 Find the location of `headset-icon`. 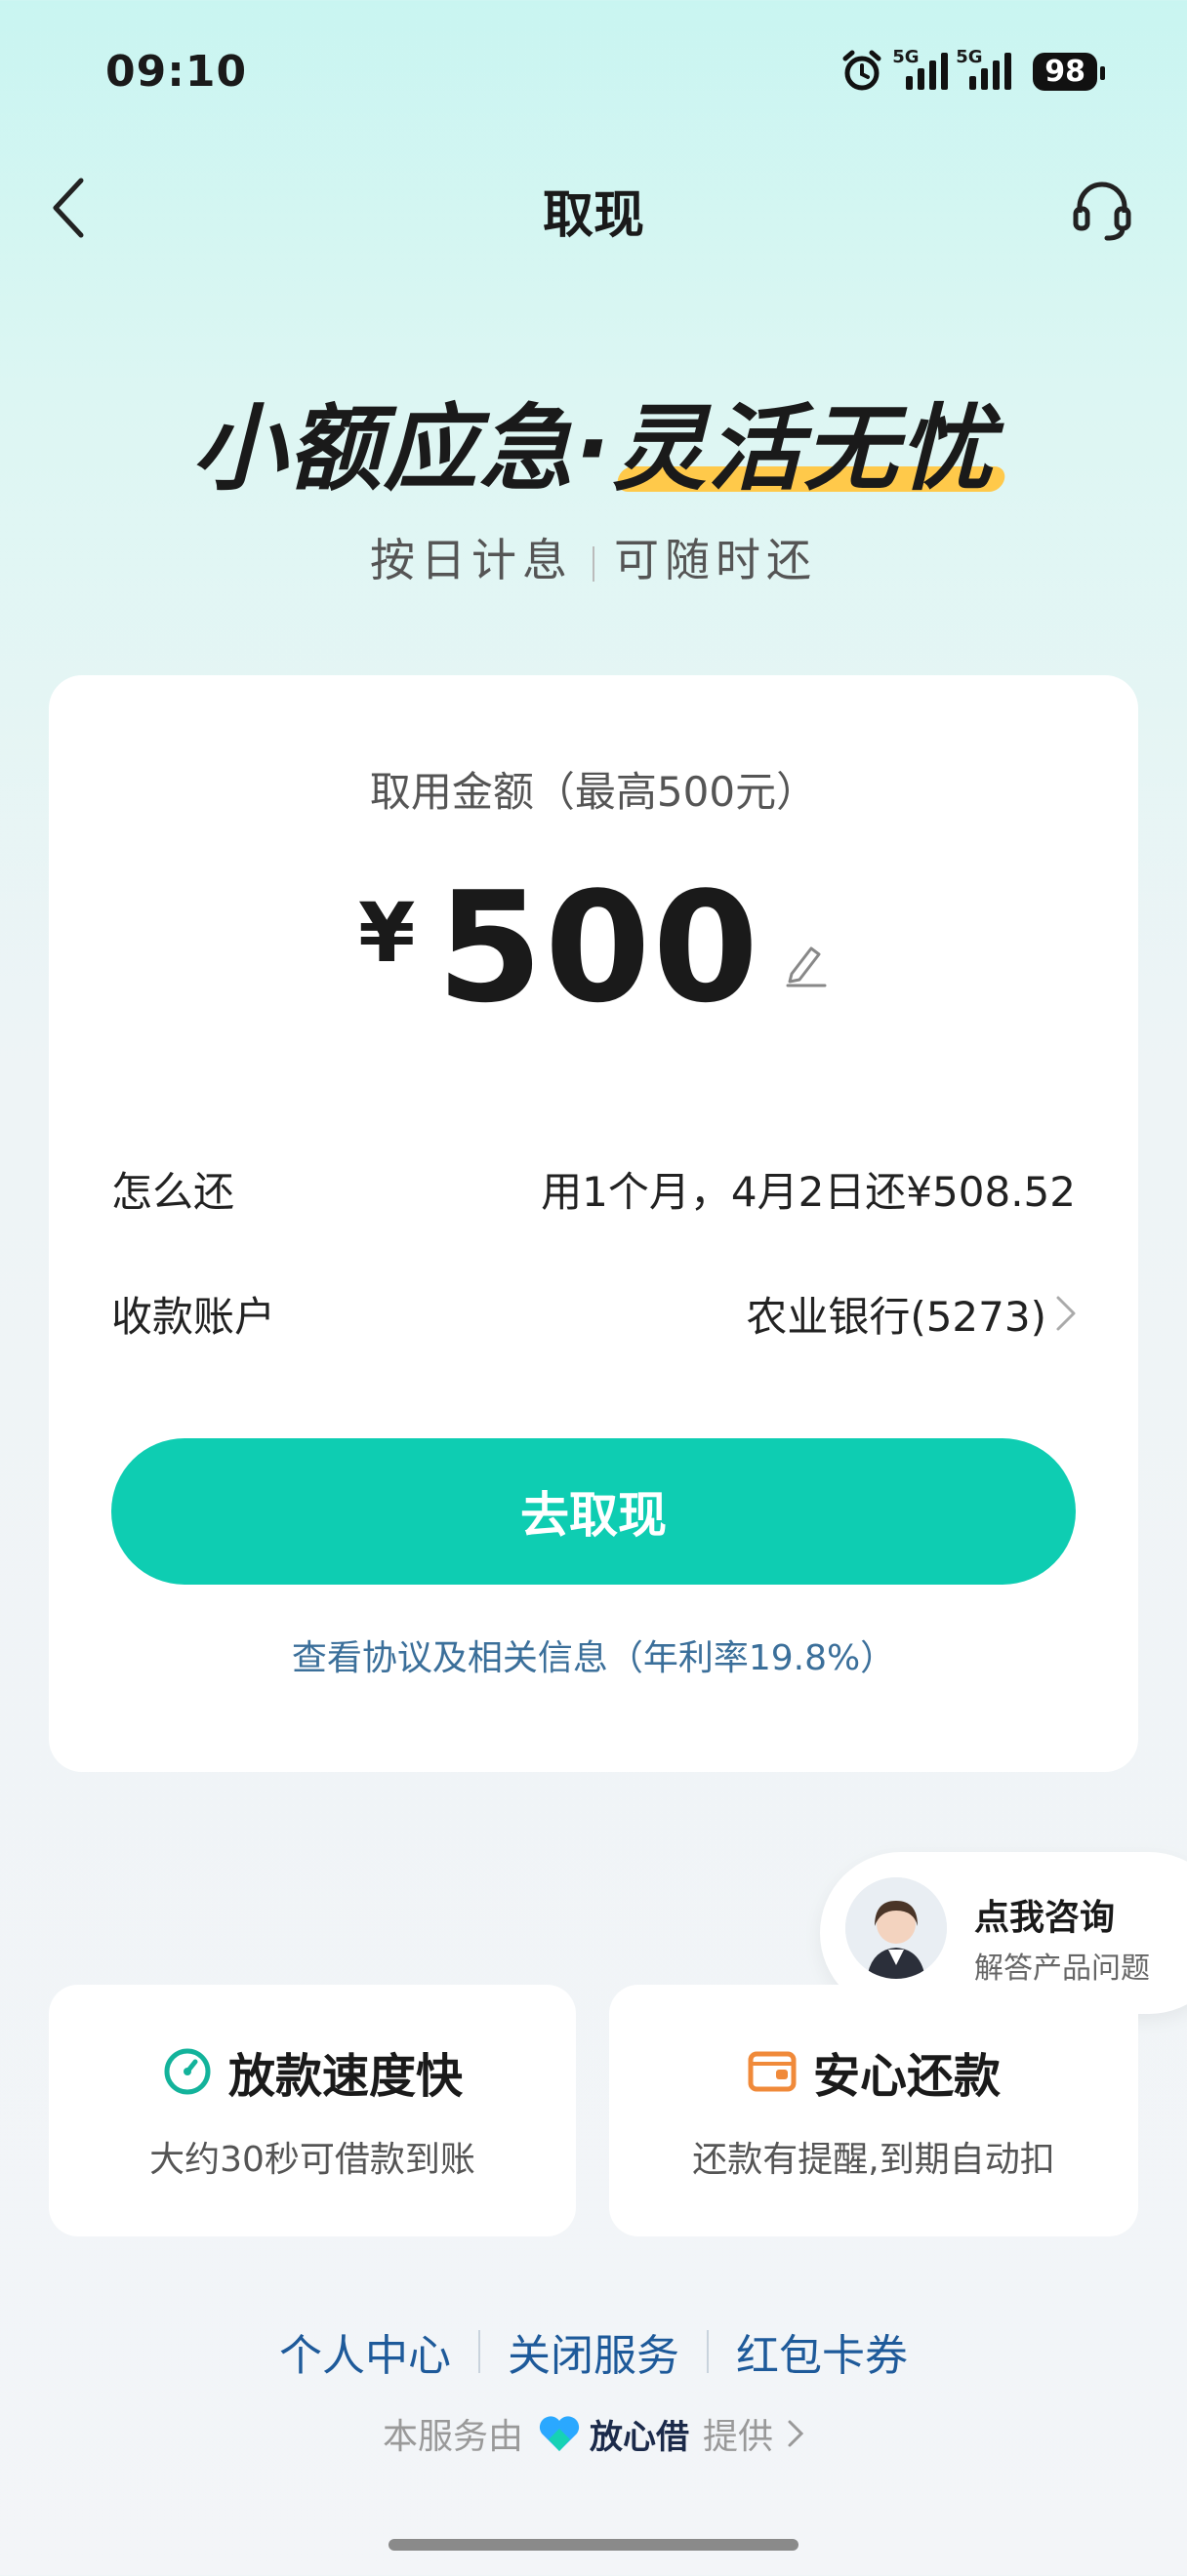

headset-icon is located at coordinates (1102, 211).